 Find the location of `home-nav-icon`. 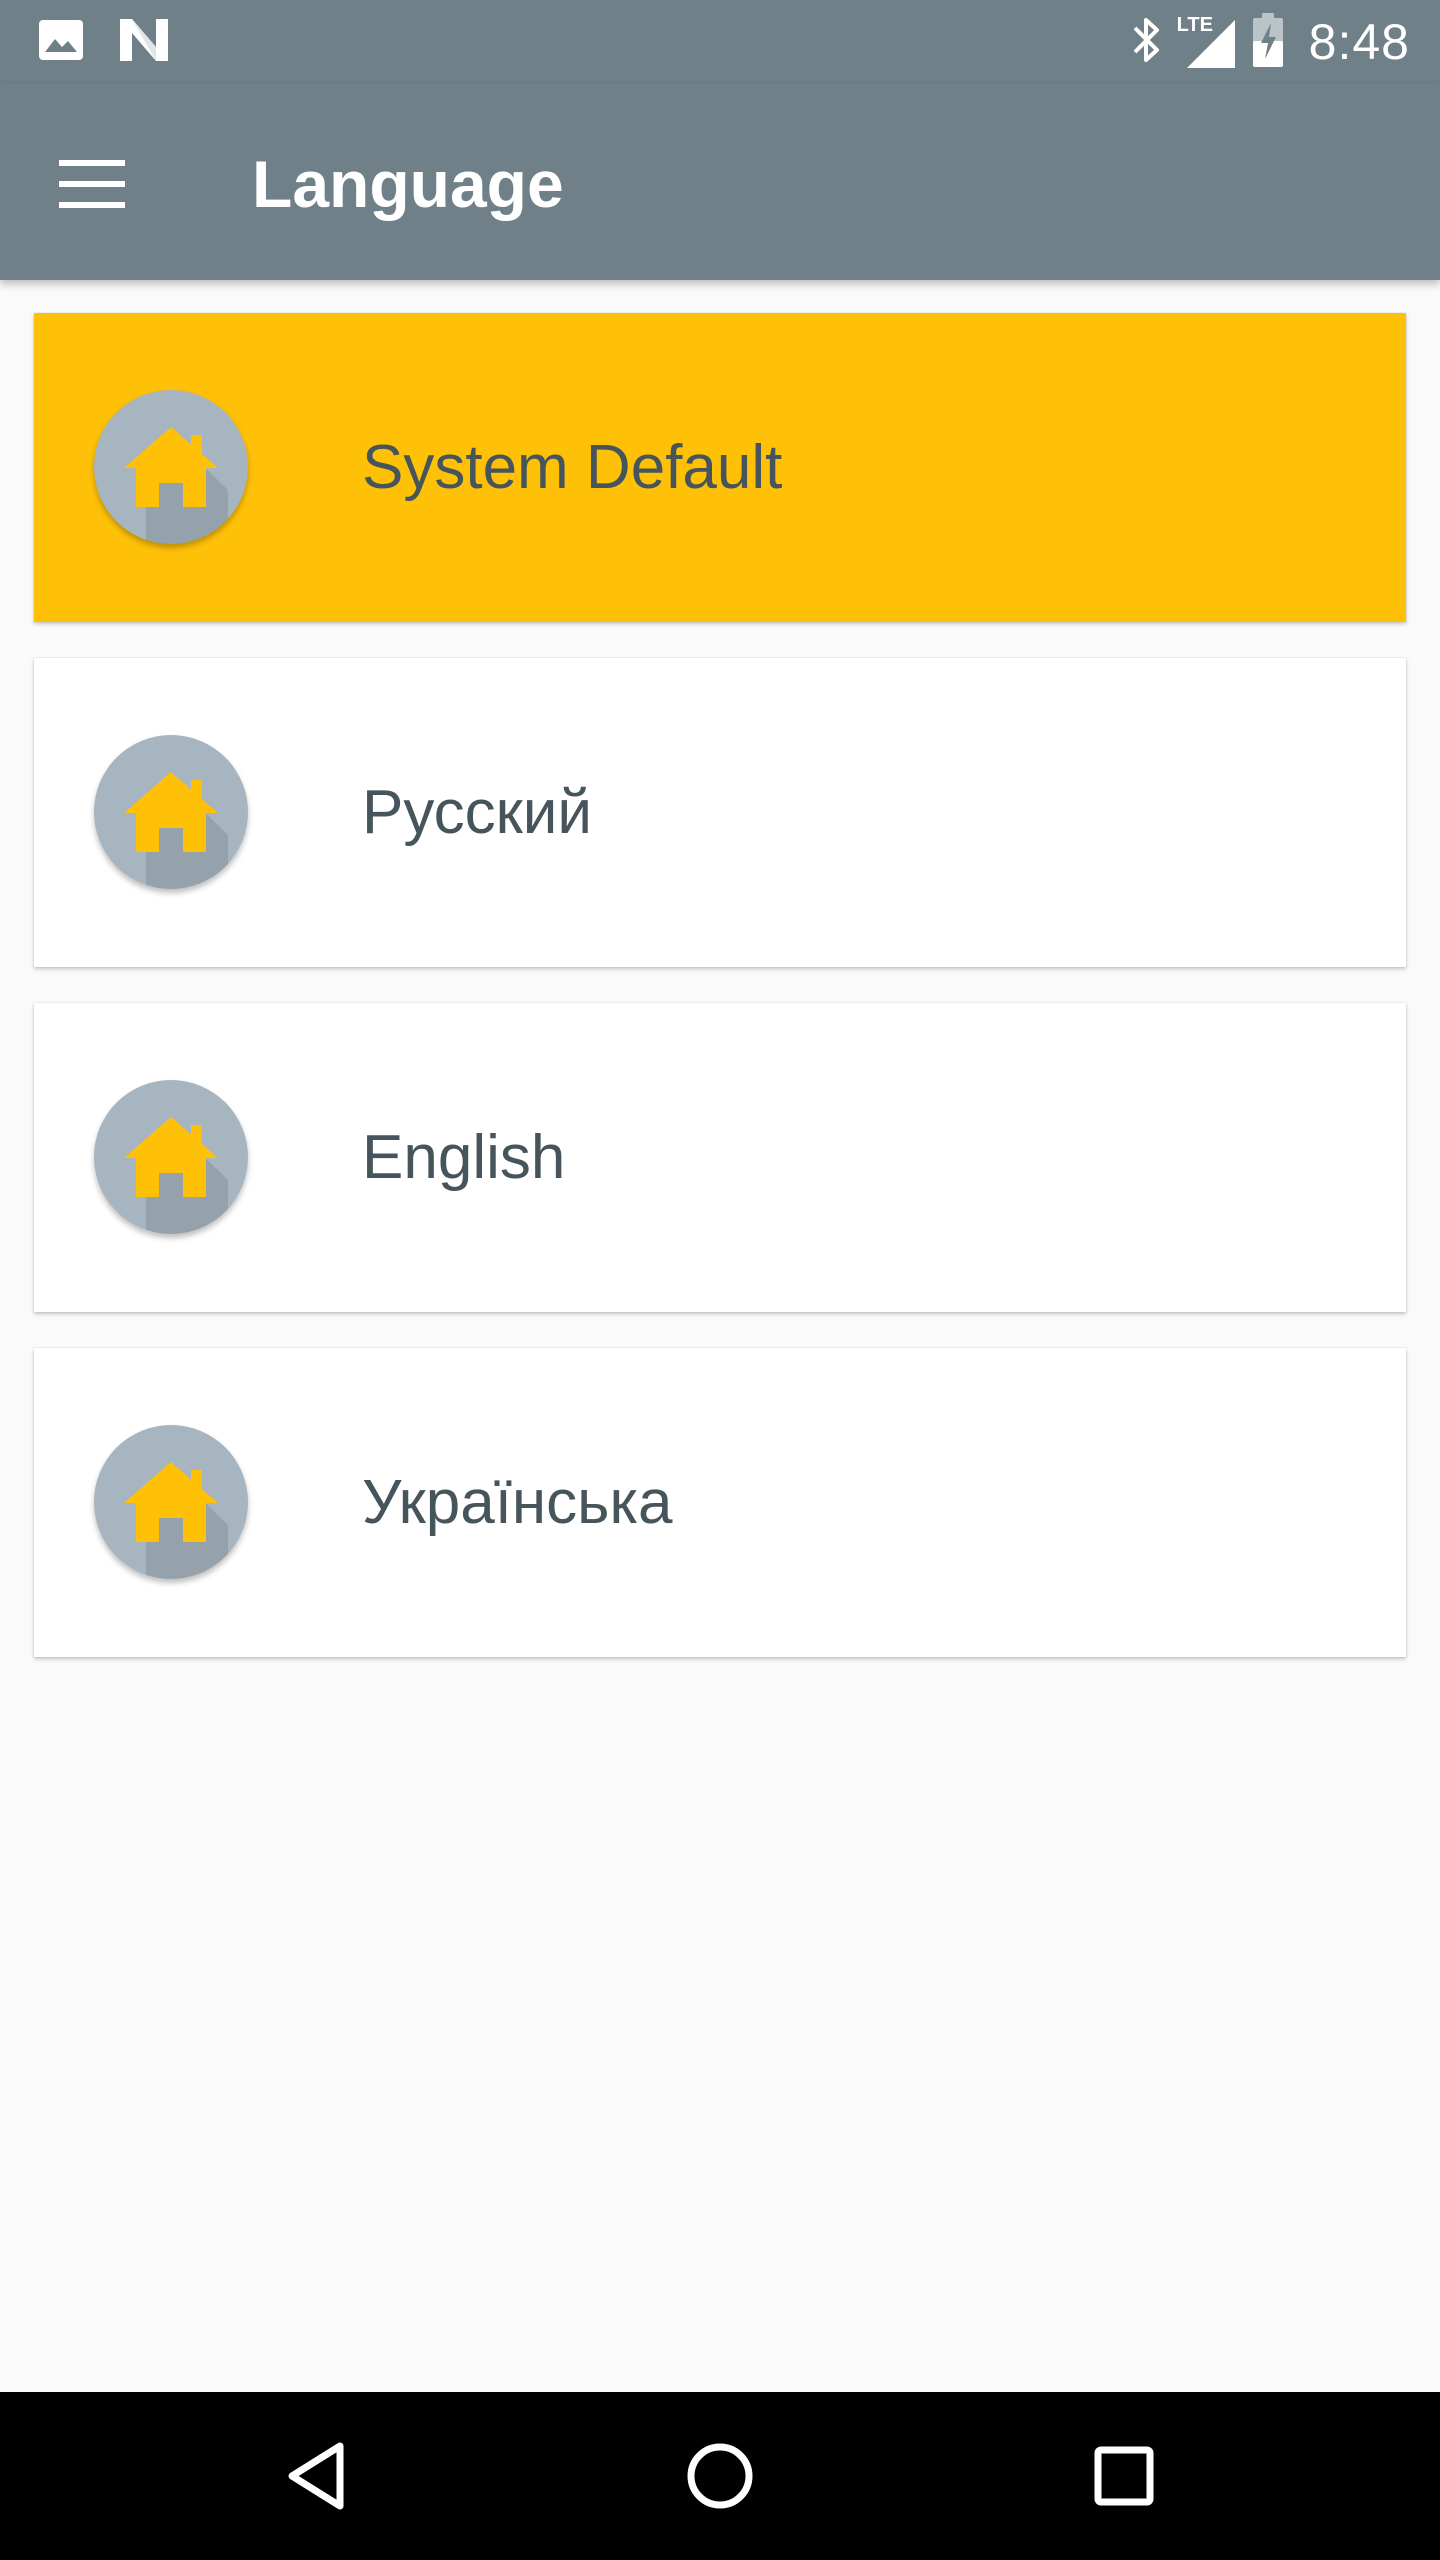

home-nav-icon is located at coordinates (720, 2476).